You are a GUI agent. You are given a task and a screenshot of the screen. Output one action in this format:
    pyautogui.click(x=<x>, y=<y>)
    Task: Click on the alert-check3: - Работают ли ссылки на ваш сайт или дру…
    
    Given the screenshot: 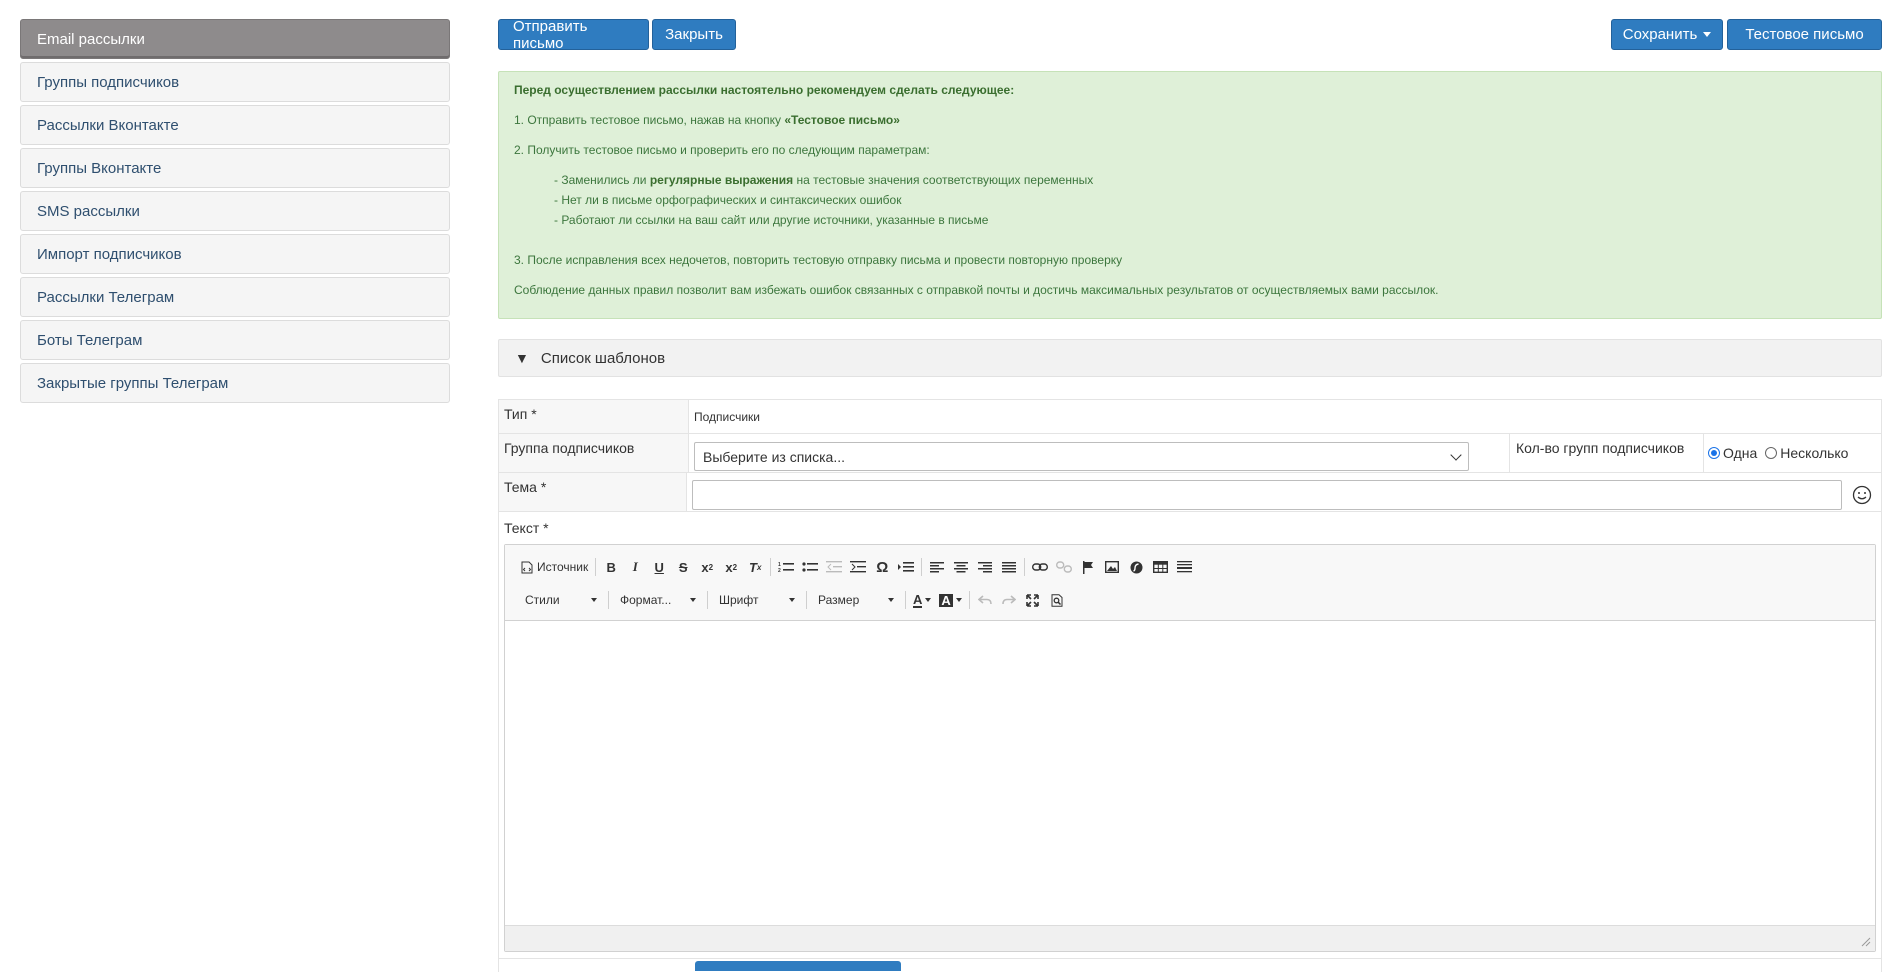 What is the action you would take?
    pyautogui.click(x=771, y=220)
    